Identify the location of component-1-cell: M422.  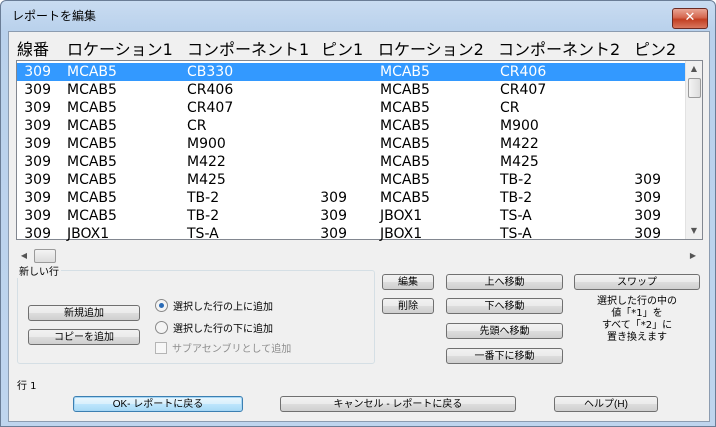
(206, 162).